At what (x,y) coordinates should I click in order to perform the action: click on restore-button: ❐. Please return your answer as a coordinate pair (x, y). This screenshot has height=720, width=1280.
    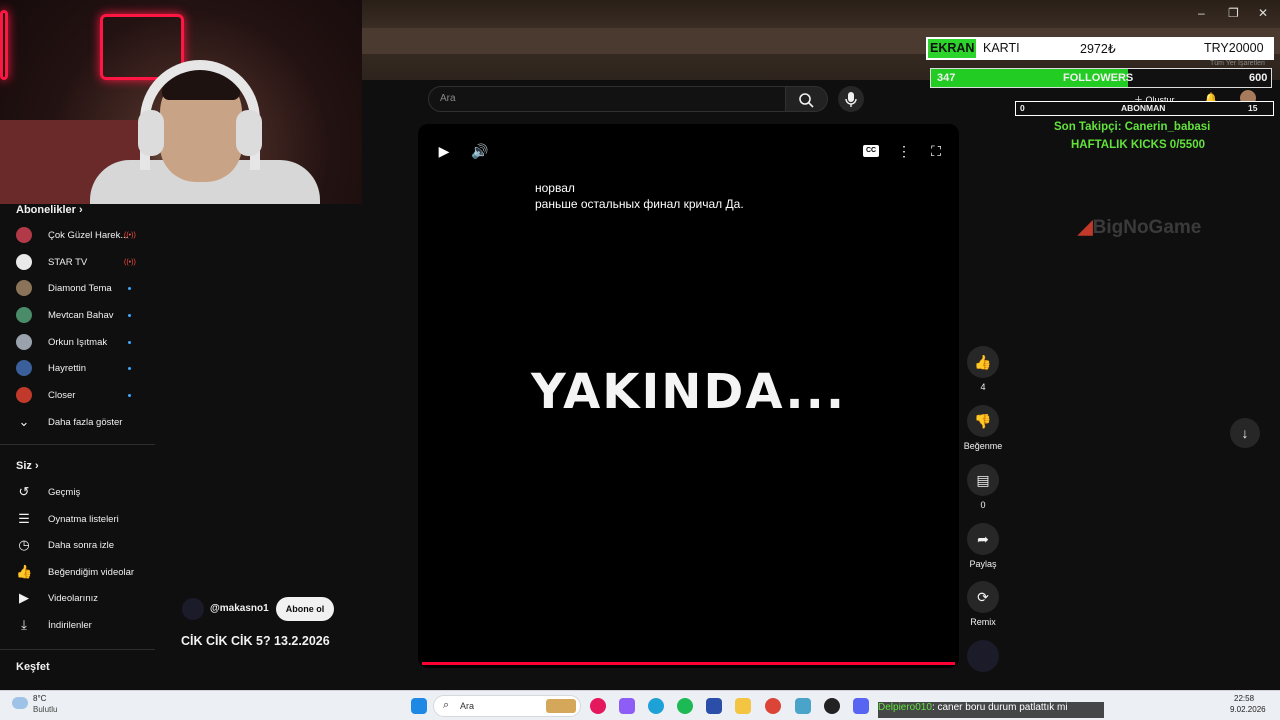
    Looking at the image, I should click on (1233, 13).